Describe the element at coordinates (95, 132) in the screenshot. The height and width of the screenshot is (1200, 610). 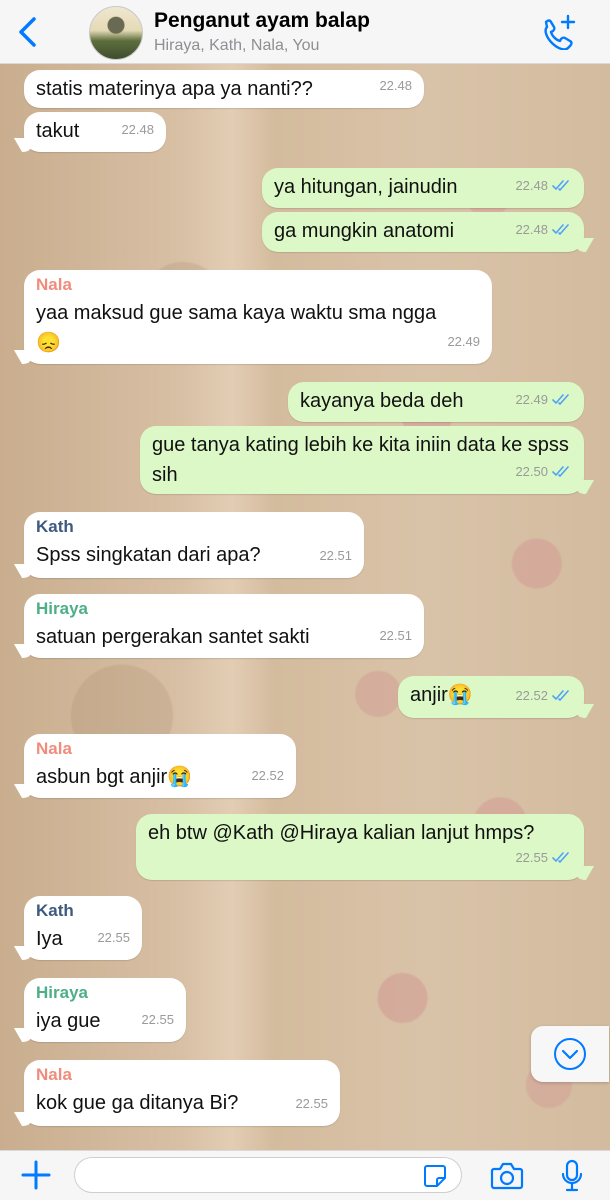
I see `message-bubble: takut 22.48` at that location.